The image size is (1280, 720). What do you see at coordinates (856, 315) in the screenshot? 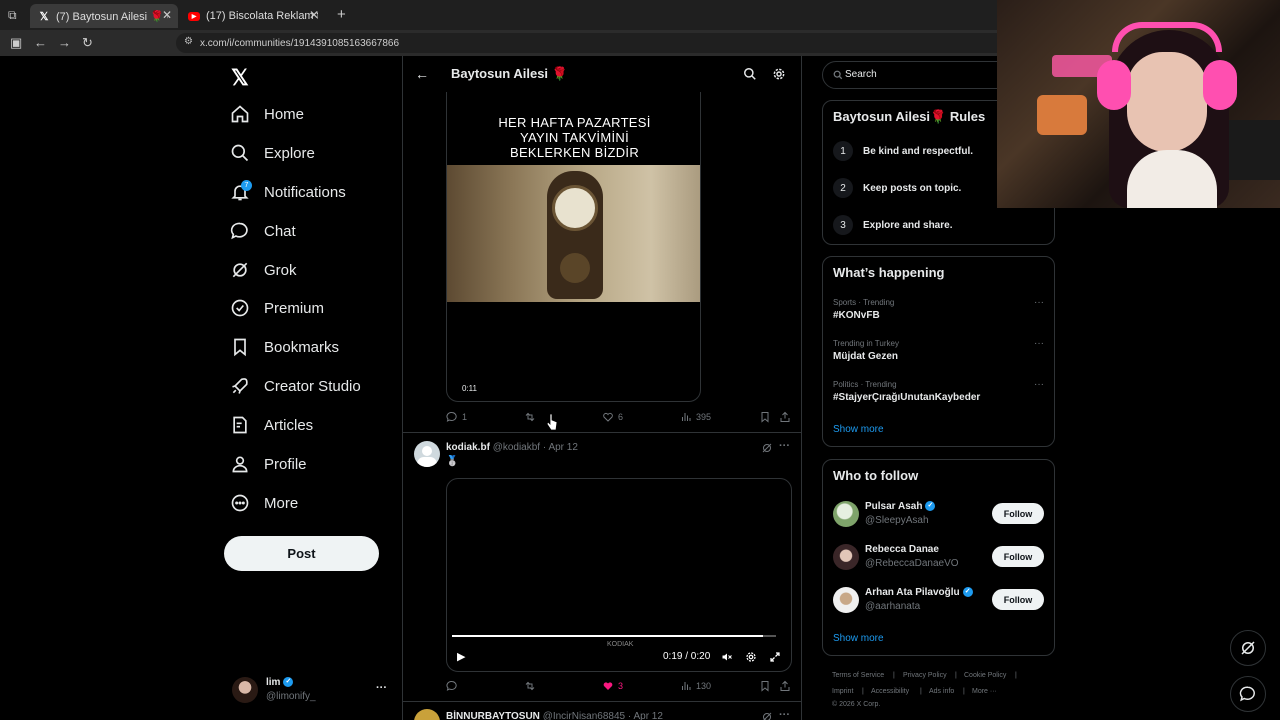
I see `trend-name: #KONvFB` at bounding box center [856, 315].